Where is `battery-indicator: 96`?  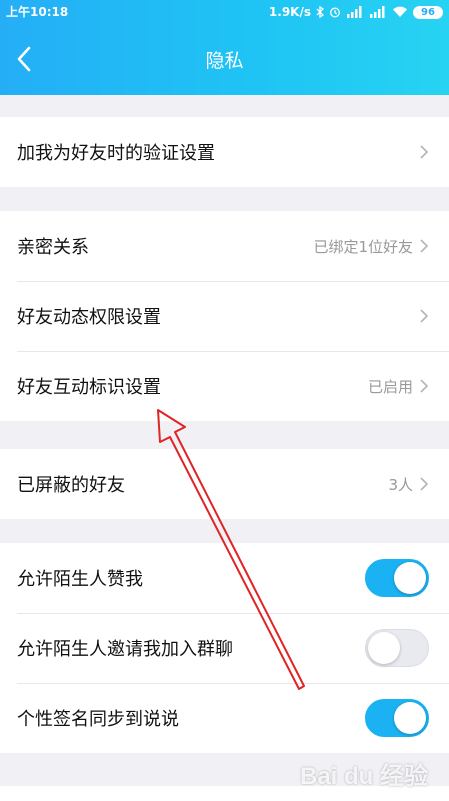
battery-indicator: 96 is located at coordinates (428, 12).